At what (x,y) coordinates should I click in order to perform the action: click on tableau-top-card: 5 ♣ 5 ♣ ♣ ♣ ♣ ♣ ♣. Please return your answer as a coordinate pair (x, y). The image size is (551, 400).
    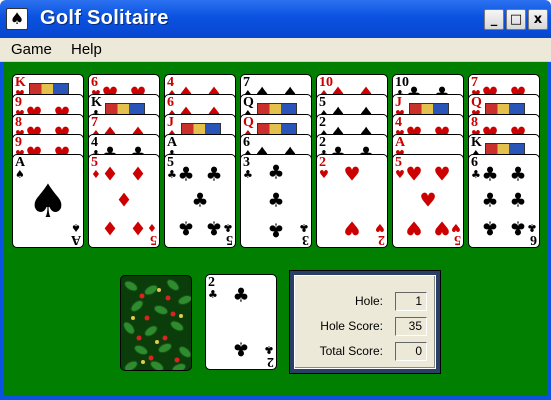
    Looking at the image, I should click on (200, 201).